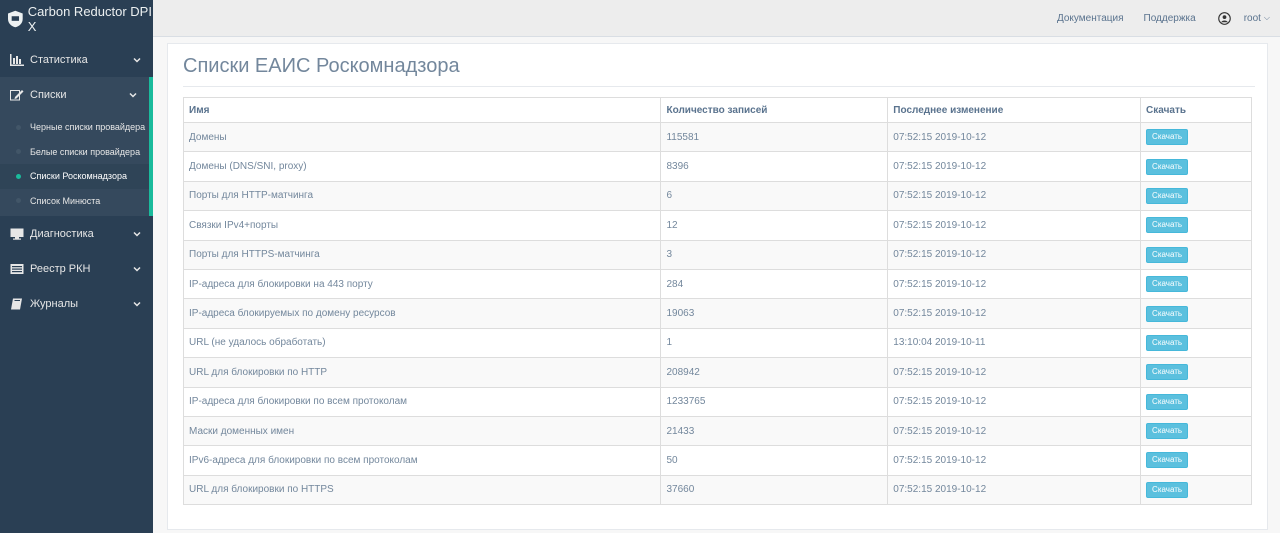 This screenshot has height=533, width=1280. I want to click on cell-count: 8396, so click(774, 166).